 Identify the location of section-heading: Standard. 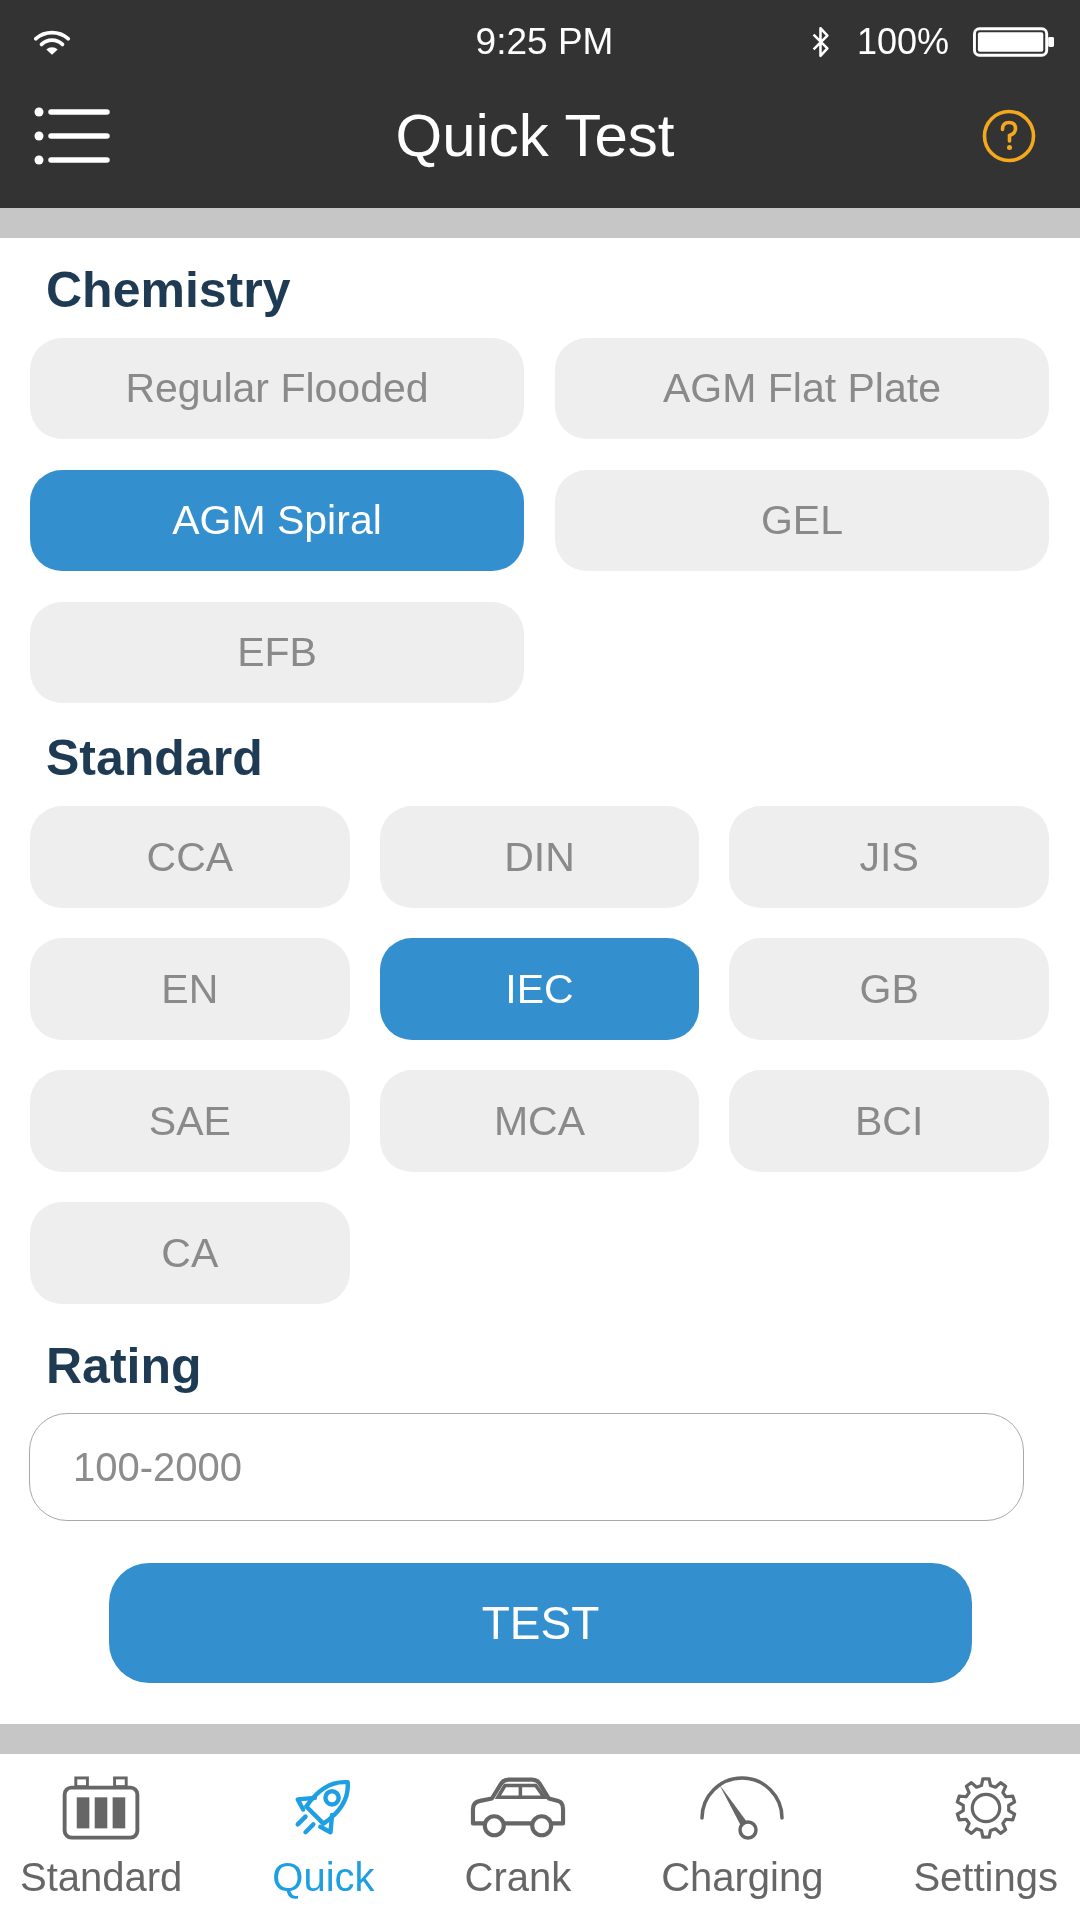
(154, 758).